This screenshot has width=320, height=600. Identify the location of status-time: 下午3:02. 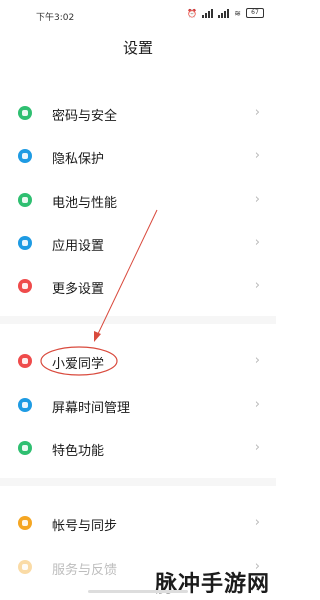
(55, 18).